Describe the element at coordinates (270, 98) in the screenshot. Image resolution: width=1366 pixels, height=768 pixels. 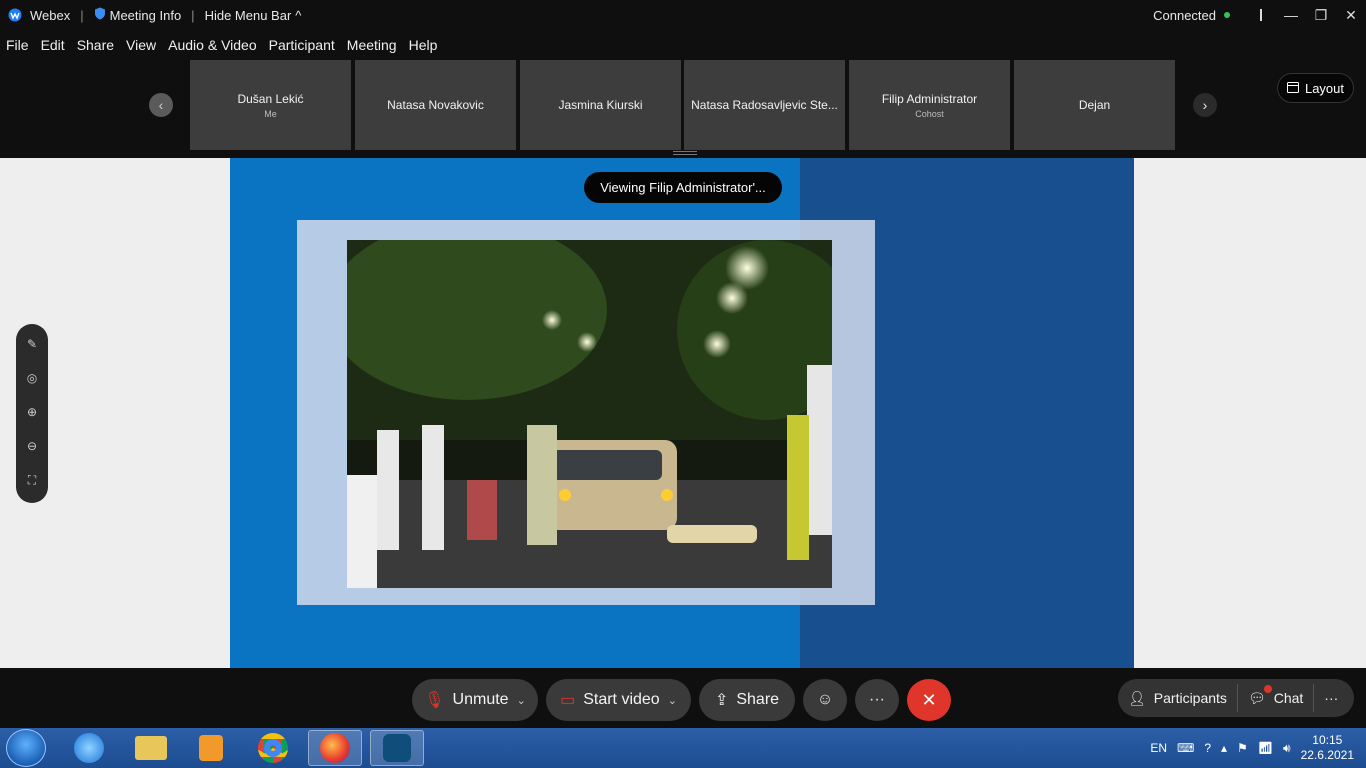
I see `participant-name: Dušan Lekić` at that location.